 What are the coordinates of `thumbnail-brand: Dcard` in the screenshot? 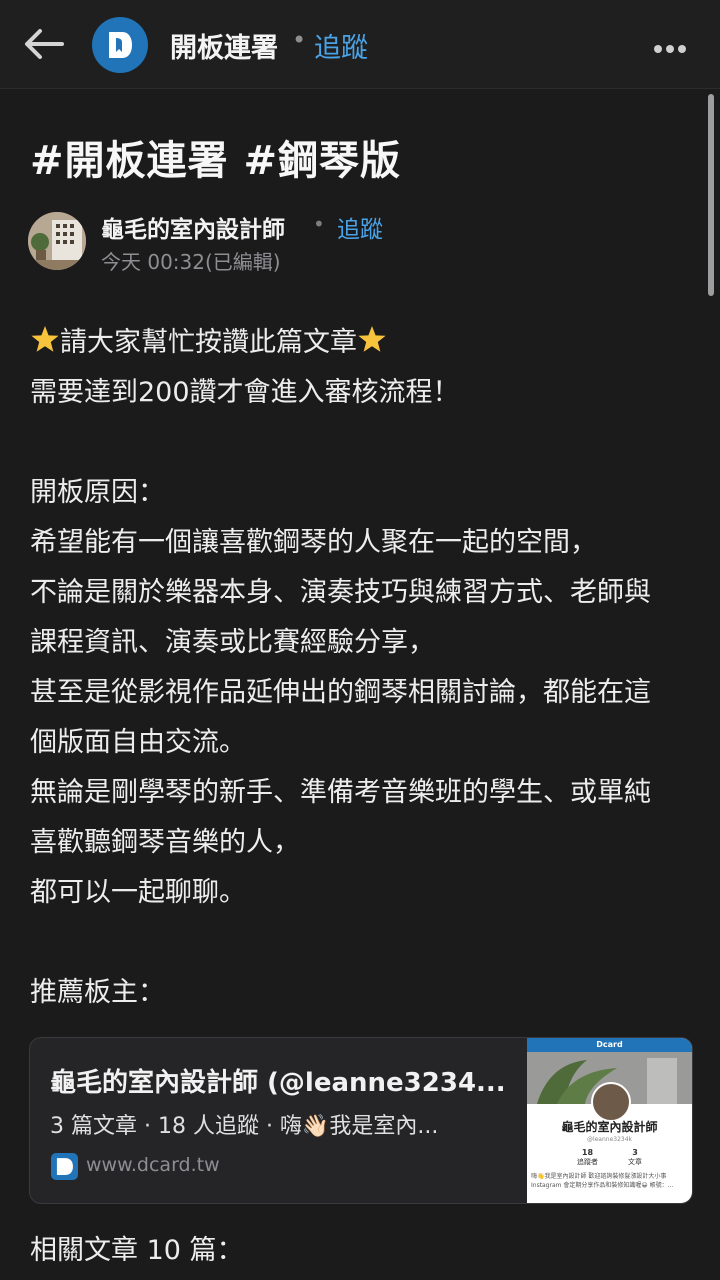 It's located at (609, 1045).